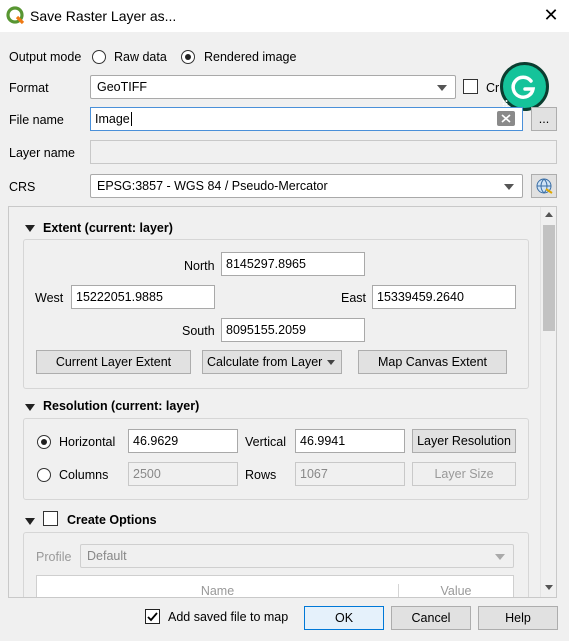 Image resolution: width=569 pixels, height=641 pixels. What do you see at coordinates (344, 618) in the screenshot?
I see `ok-button: OK` at bounding box center [344, 618].